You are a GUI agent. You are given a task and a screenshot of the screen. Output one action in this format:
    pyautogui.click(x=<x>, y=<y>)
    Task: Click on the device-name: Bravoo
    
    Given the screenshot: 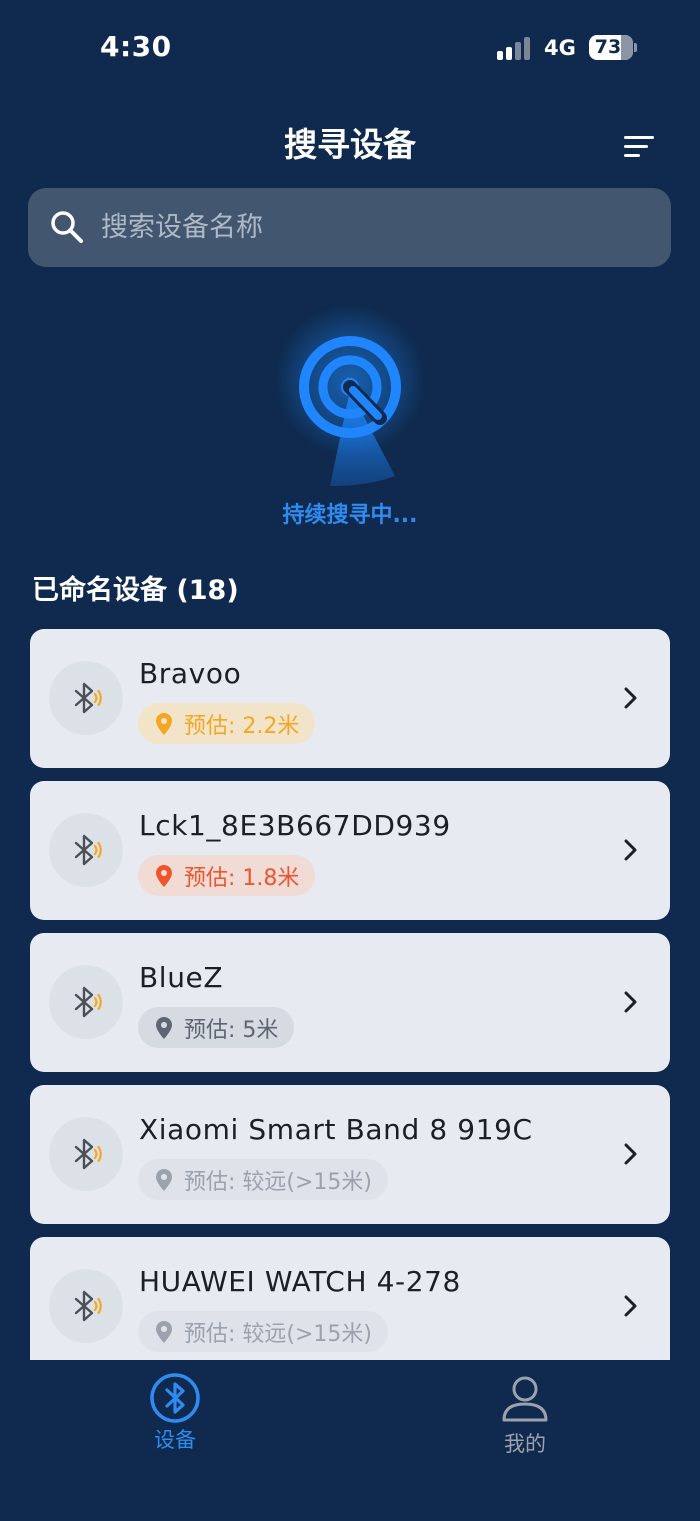 What is the action you would take?
    pyautogui.click(x=190, y=673)
    